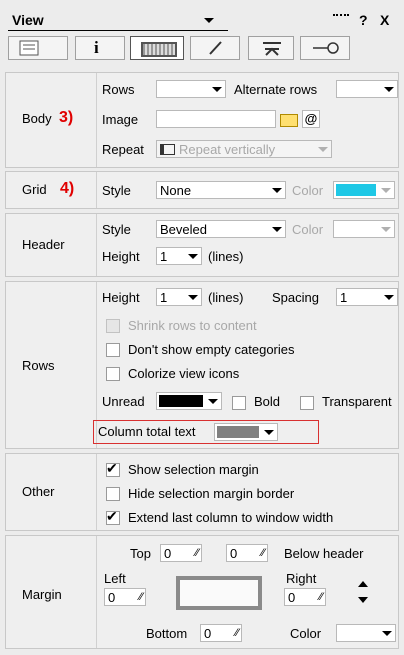 Image resolution: width=404 pixels, height=655 pixels. I want to click on title-dropdown-arrow, so click(207, 21).